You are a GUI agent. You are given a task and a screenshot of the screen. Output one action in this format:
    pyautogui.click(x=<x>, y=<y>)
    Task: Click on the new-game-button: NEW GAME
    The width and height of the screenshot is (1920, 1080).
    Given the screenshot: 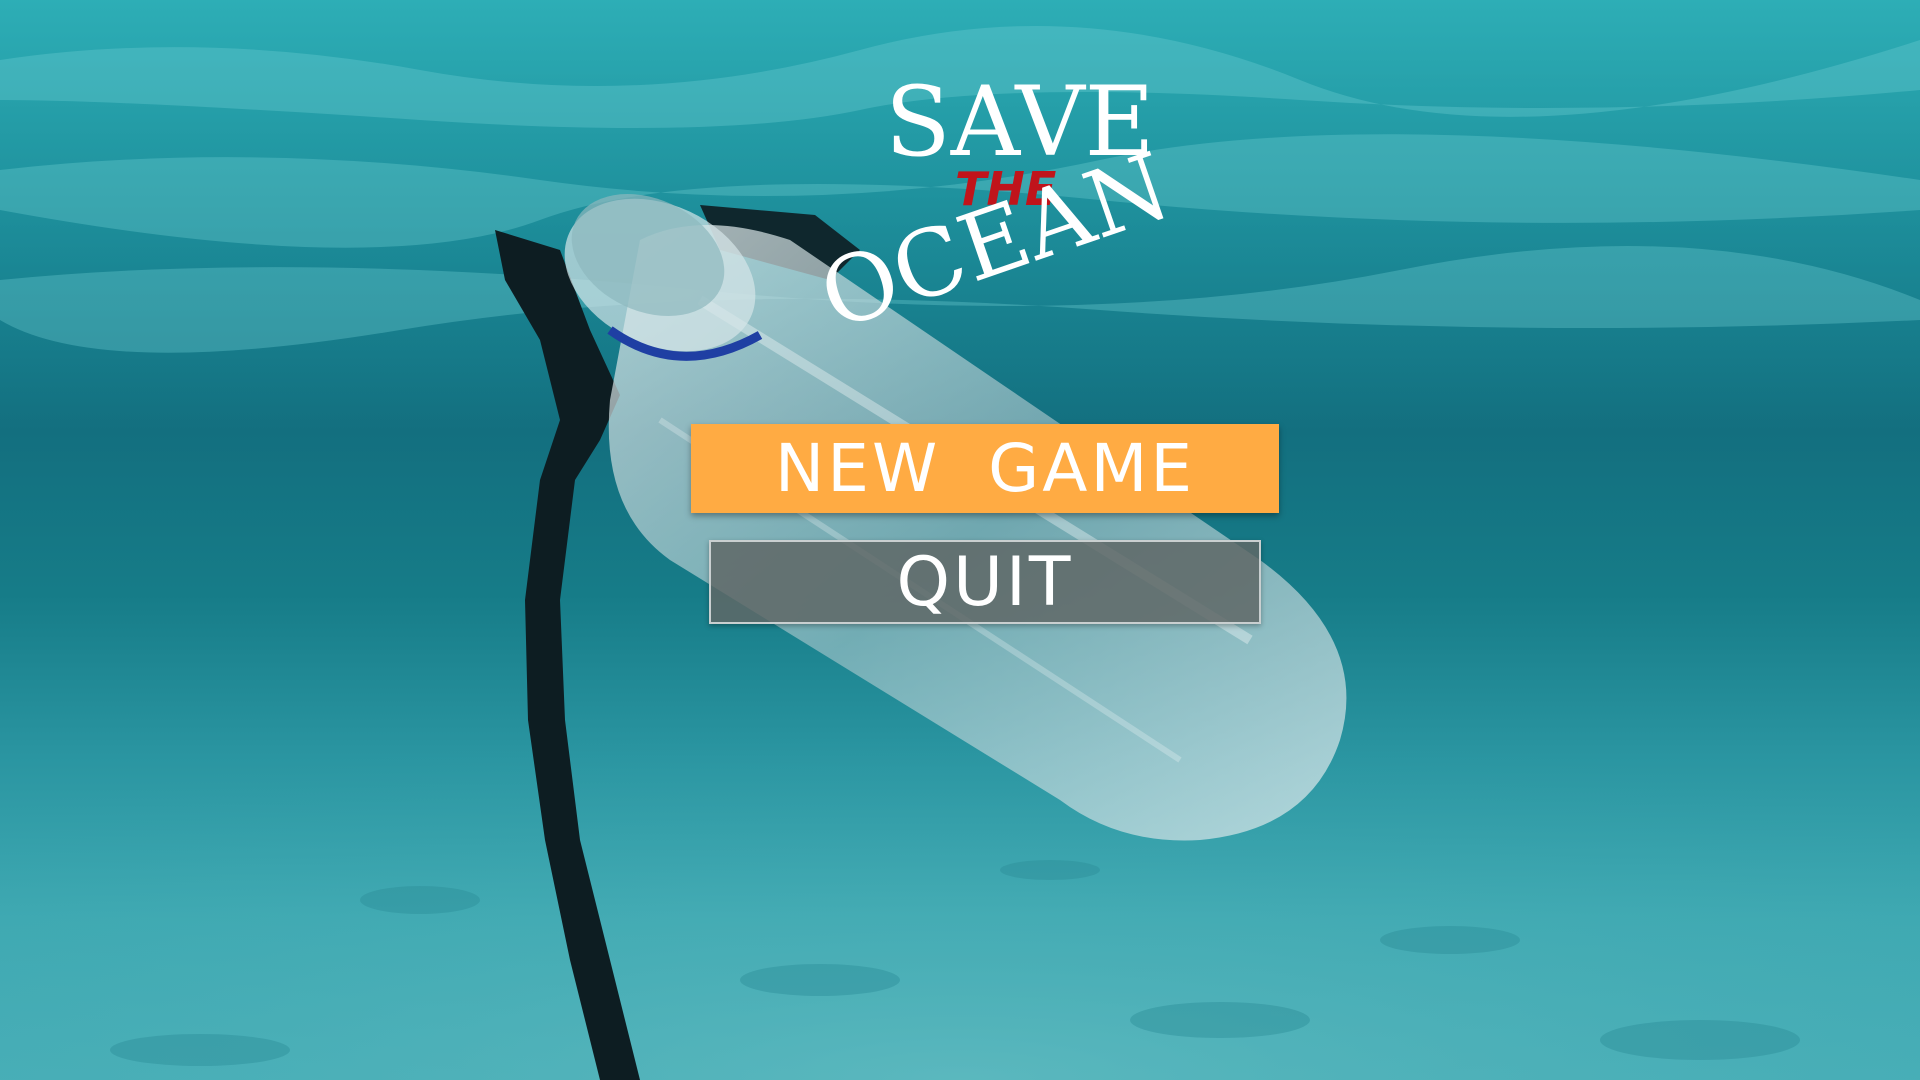 What is the action you would take?
    pyautogui.click(x=985, y=468)
    